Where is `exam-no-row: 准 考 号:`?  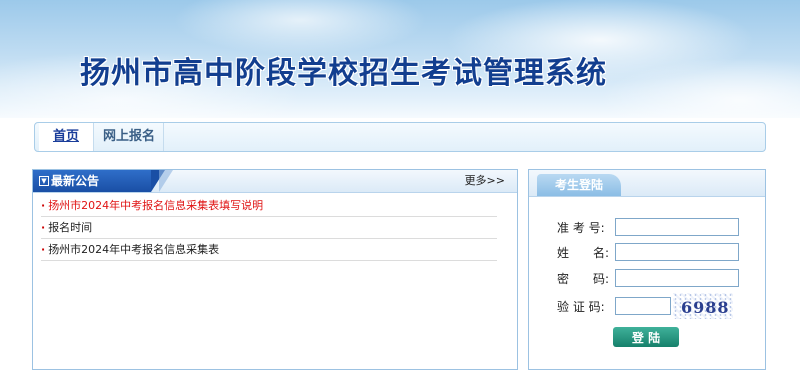
exam-no-row: 准 考 号: is located at coordinates (647, 228).